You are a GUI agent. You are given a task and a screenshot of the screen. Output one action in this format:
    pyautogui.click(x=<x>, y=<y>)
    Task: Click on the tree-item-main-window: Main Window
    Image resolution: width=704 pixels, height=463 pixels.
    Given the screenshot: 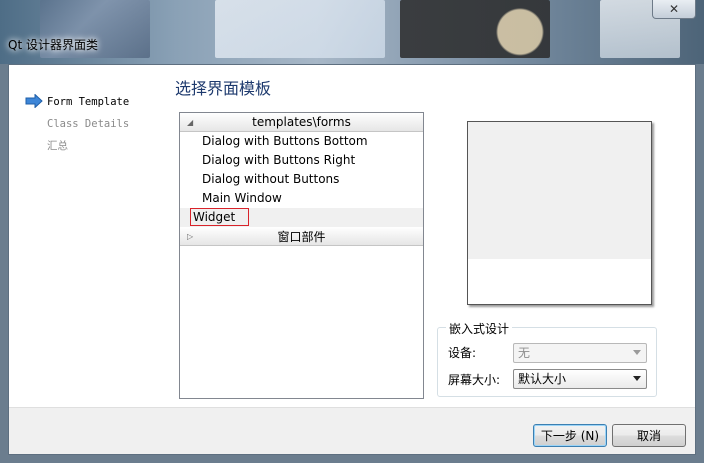 What is the action you would take?
    pyautogui.click(x=301, y=198)
    